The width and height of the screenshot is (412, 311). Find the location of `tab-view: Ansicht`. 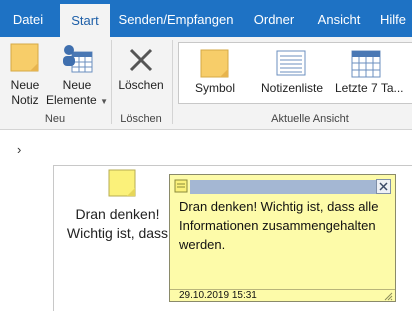

tab-view: Ansicht is located at coordinates (339, 18).